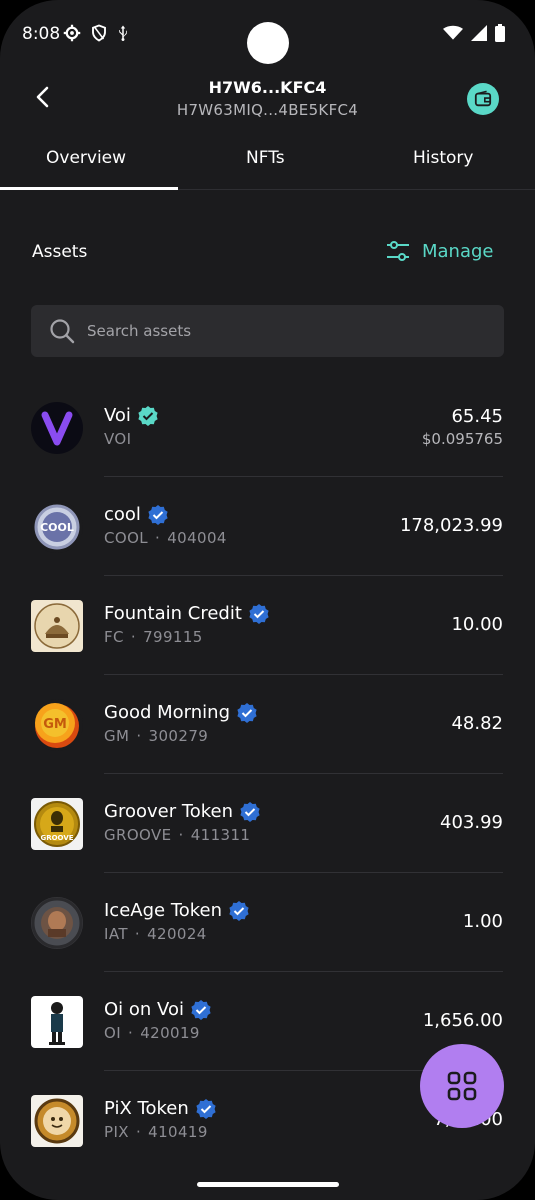 Image resolution: width=535 pixels, height=1200 pixels. Describe the element at coordinates (89, 188) in the screenshot. I see `active-tab-indicator` at that location.